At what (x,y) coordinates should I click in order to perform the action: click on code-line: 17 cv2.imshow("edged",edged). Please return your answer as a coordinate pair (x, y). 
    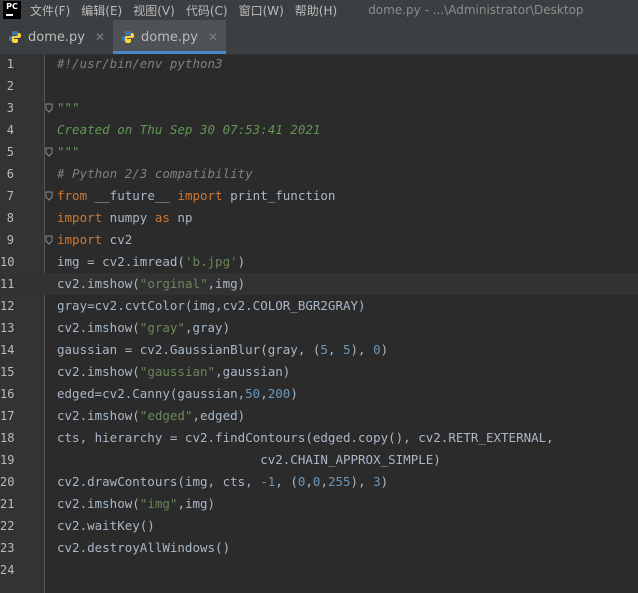
    Looking at the image, I should click on (319, 416).